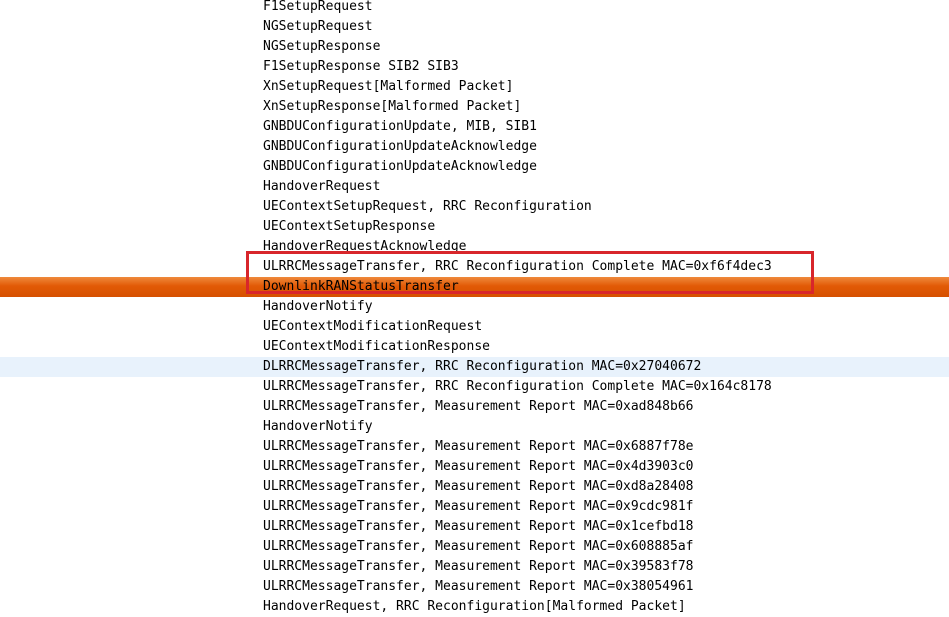  I want to click on packet-row: UEContextModificationRequest, so click(474, 327).